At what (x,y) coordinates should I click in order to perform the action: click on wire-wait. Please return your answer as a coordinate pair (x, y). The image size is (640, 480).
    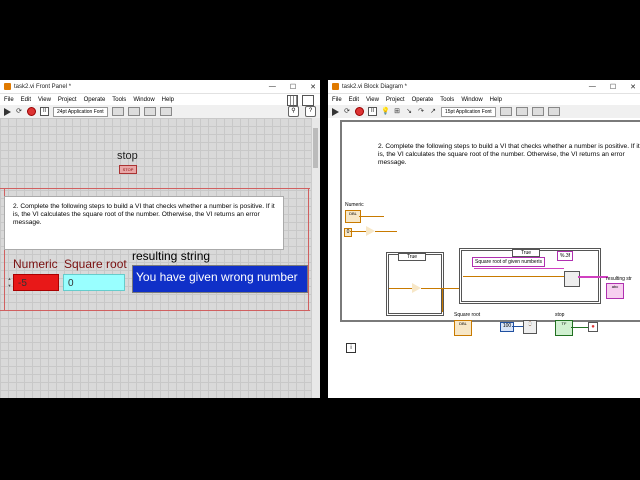
    Looking at the image, I should click on (517, 326).